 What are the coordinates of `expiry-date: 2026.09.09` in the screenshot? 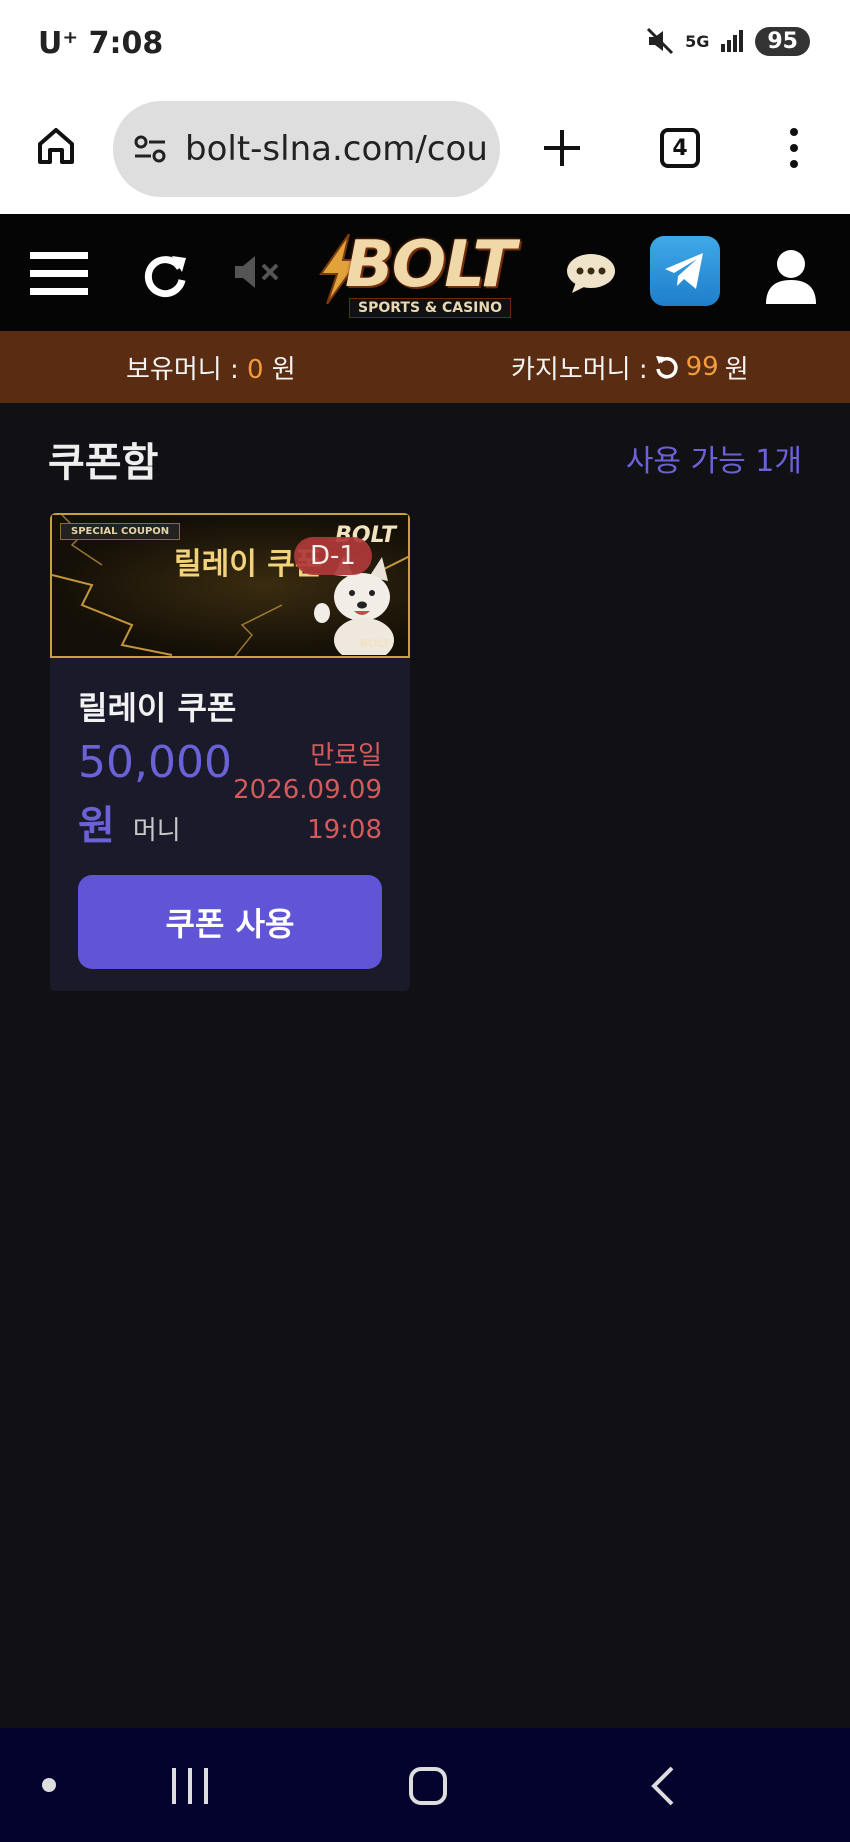 It's located at (307, 790).